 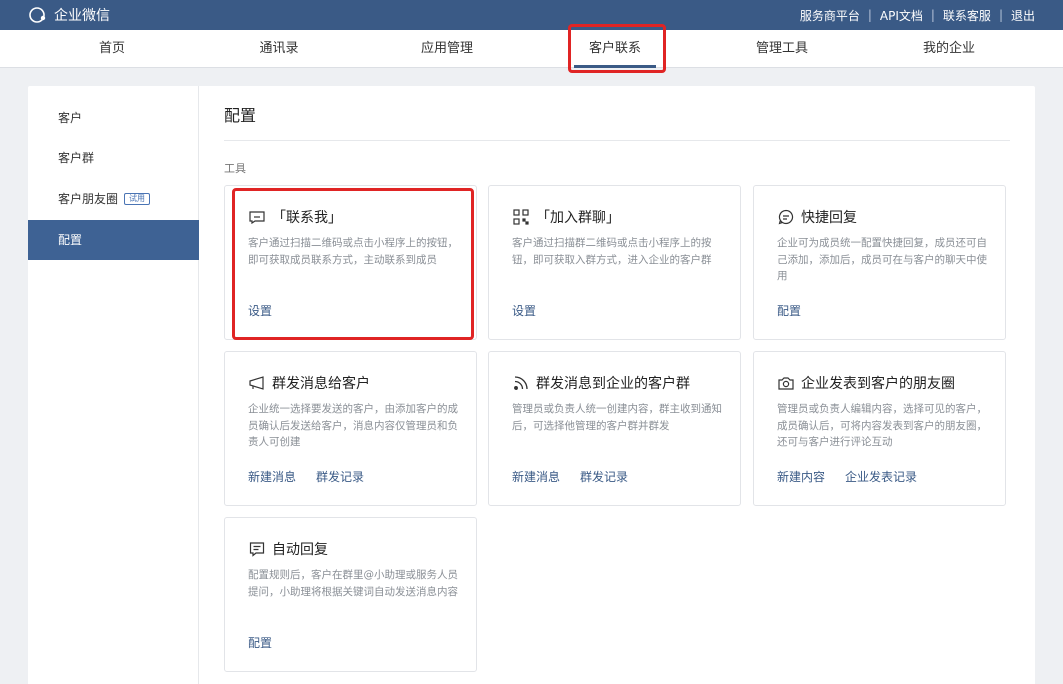 What do you see at coordinates (39, 15) in the screenshot?
I see `wecom-logo-icon` at bounding box center [39, 15].